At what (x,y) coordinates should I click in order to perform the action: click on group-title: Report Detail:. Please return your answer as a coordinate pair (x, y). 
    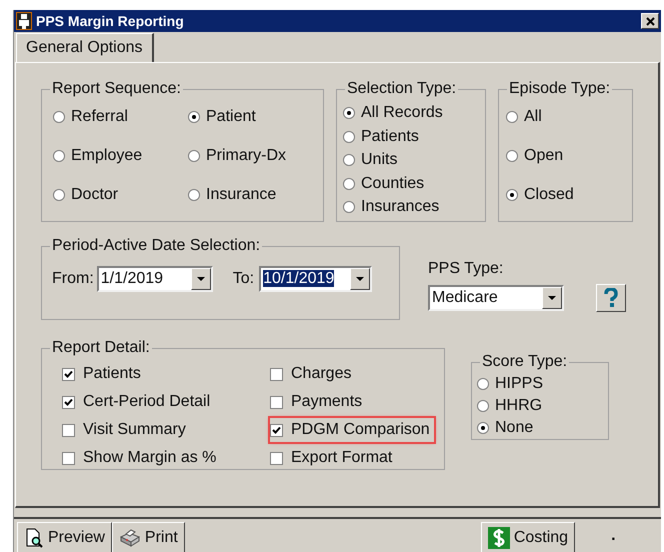
    Looking at the image, I should click on (101, 348).